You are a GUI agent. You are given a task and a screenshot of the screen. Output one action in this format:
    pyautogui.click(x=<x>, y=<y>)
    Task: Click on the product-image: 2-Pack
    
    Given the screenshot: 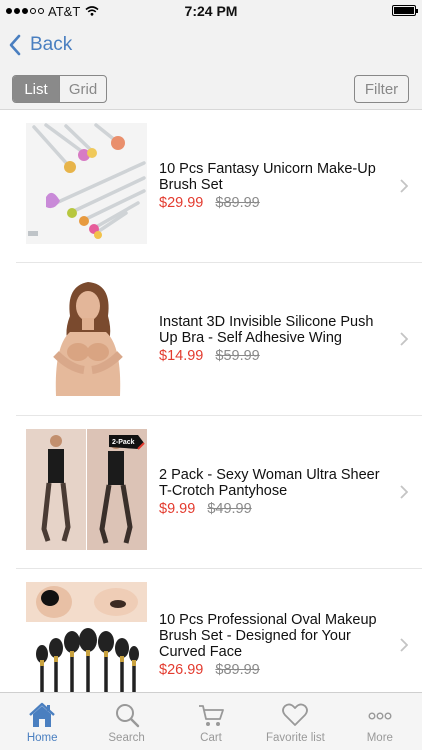 What is the action you would take?
    pyautogui.click(x=86, y=489)
    